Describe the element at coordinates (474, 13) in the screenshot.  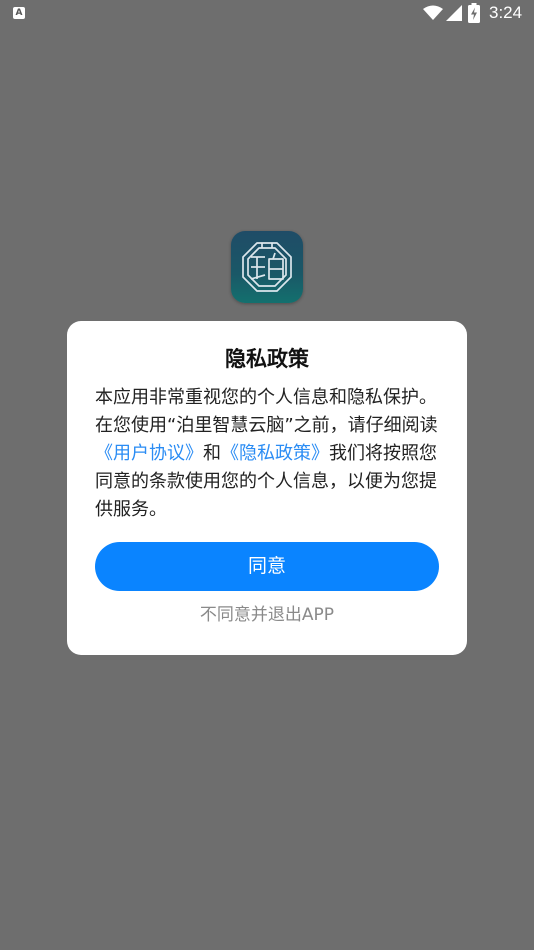
I see `battery-charging-icon` at that location.